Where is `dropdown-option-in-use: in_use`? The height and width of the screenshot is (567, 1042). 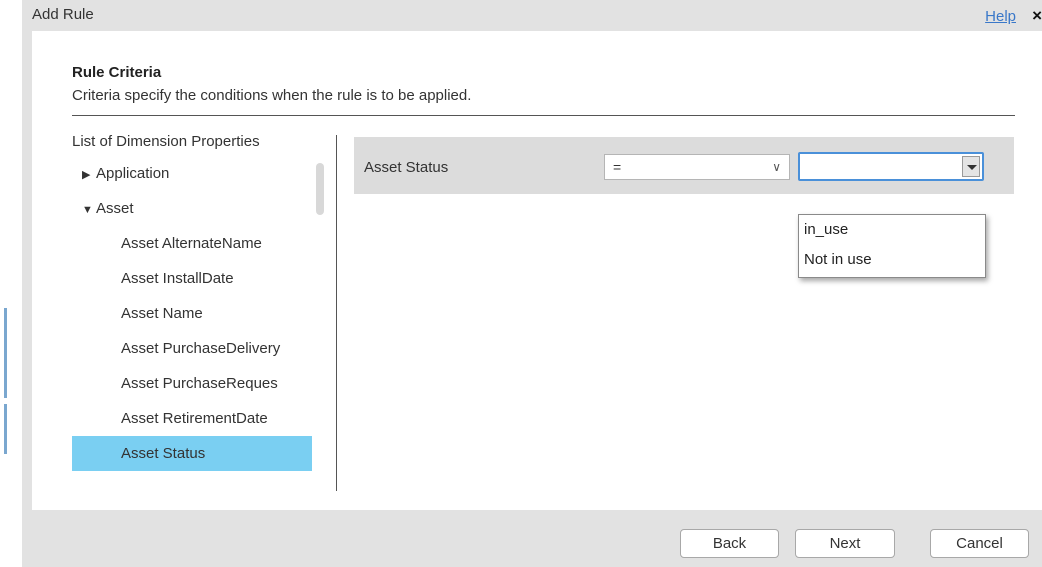 dropdown-option-in-use: in_use is located at coordinates (892, 230).